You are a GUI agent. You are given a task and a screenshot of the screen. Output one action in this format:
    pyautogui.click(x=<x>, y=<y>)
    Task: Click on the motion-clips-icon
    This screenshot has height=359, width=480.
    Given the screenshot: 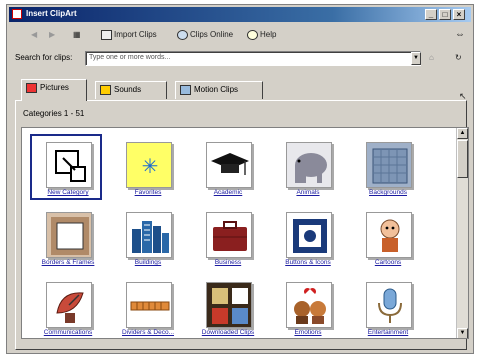 What is the action you would take?
    pyautogui.click(x=185, y=90)
    